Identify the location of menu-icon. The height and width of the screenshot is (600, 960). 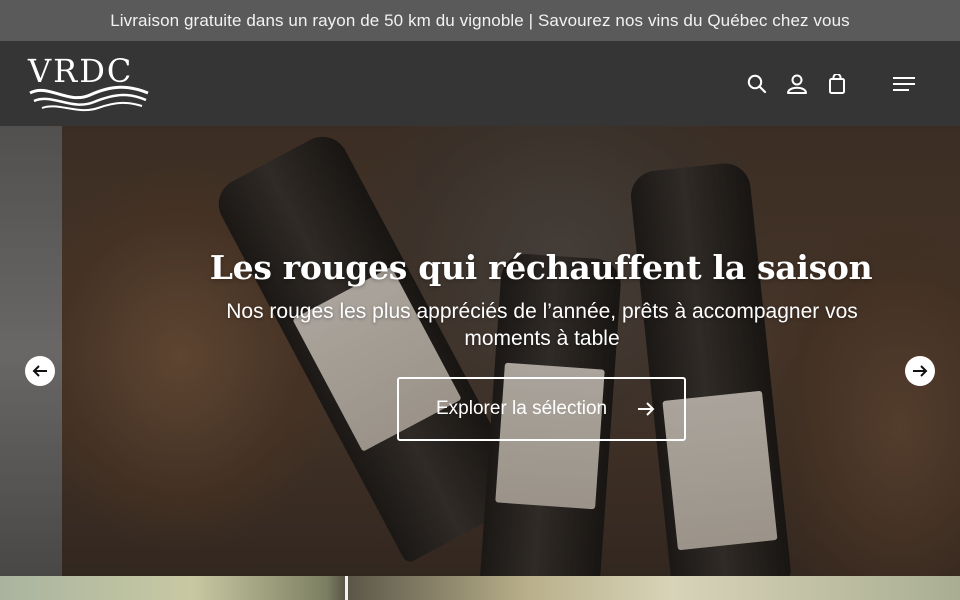
(904, 84).